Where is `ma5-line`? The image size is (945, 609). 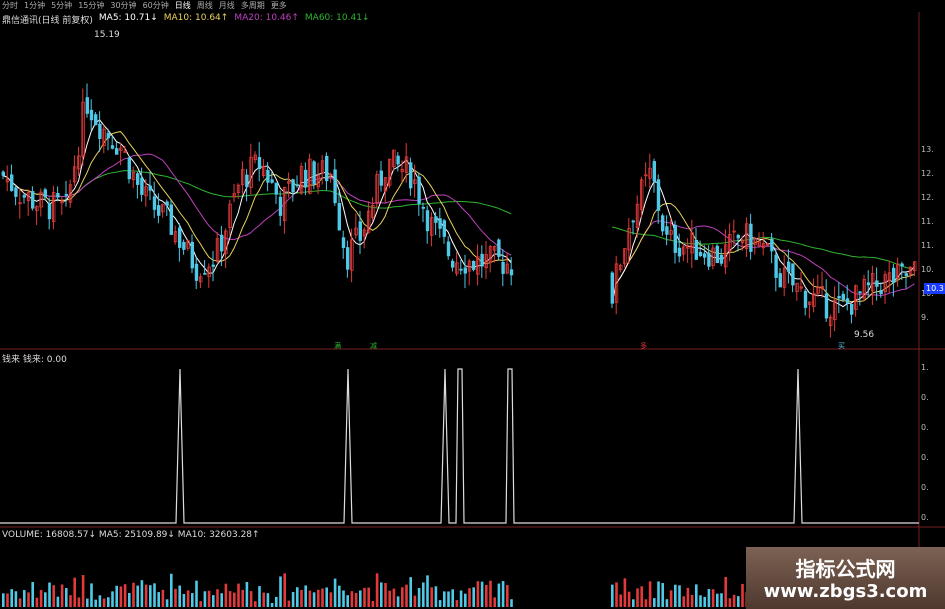 ma5-line is located at coordinates (257, 196).